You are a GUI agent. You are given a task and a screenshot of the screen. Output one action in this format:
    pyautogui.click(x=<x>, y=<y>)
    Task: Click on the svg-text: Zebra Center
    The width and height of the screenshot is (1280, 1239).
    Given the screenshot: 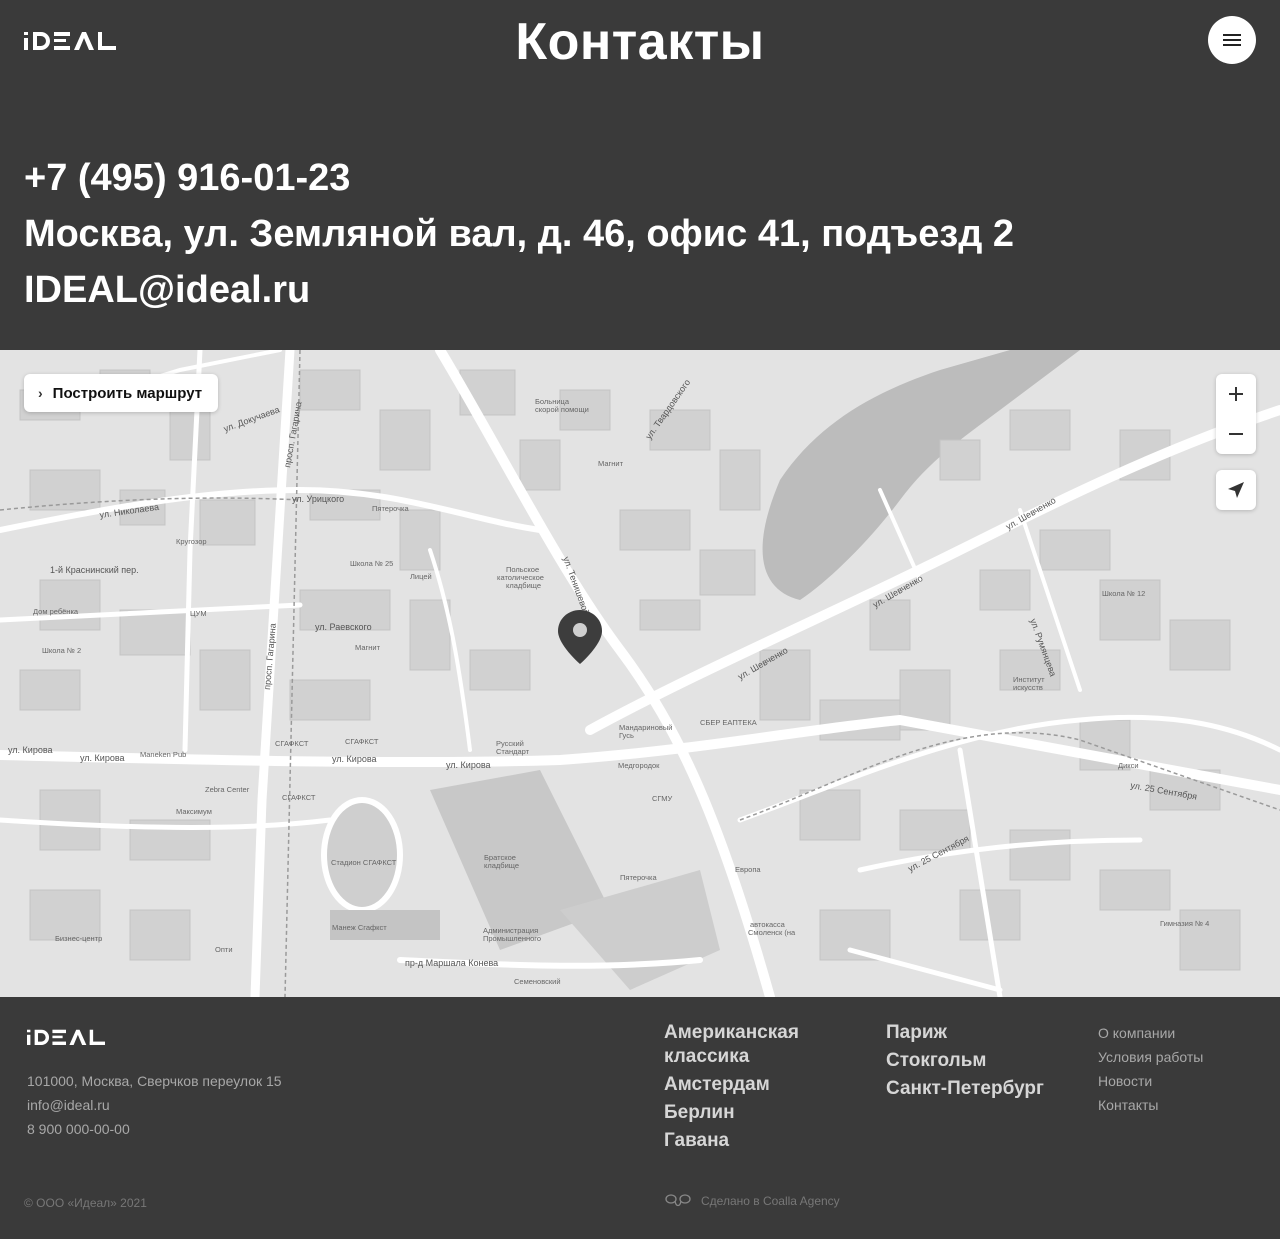 What is the action you would take?
    pyautogui.click(x=227, y=789)
    